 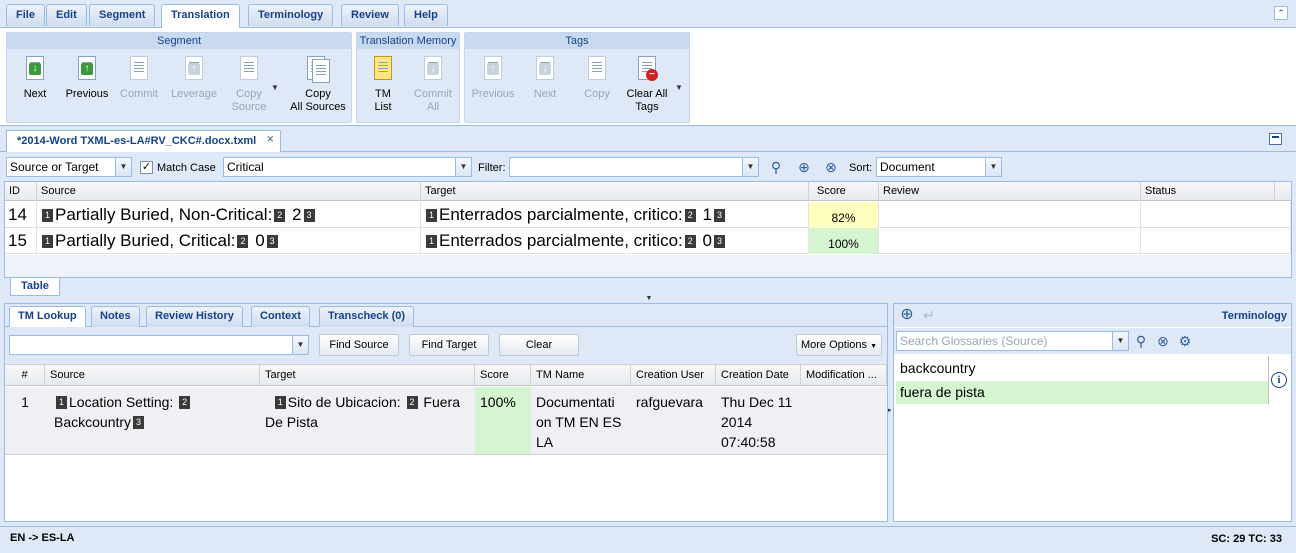 What do you see at coordinates (426, 15) in the screenshot?
I see `menu-tab-help: Help` at bounding box center [426, 15].